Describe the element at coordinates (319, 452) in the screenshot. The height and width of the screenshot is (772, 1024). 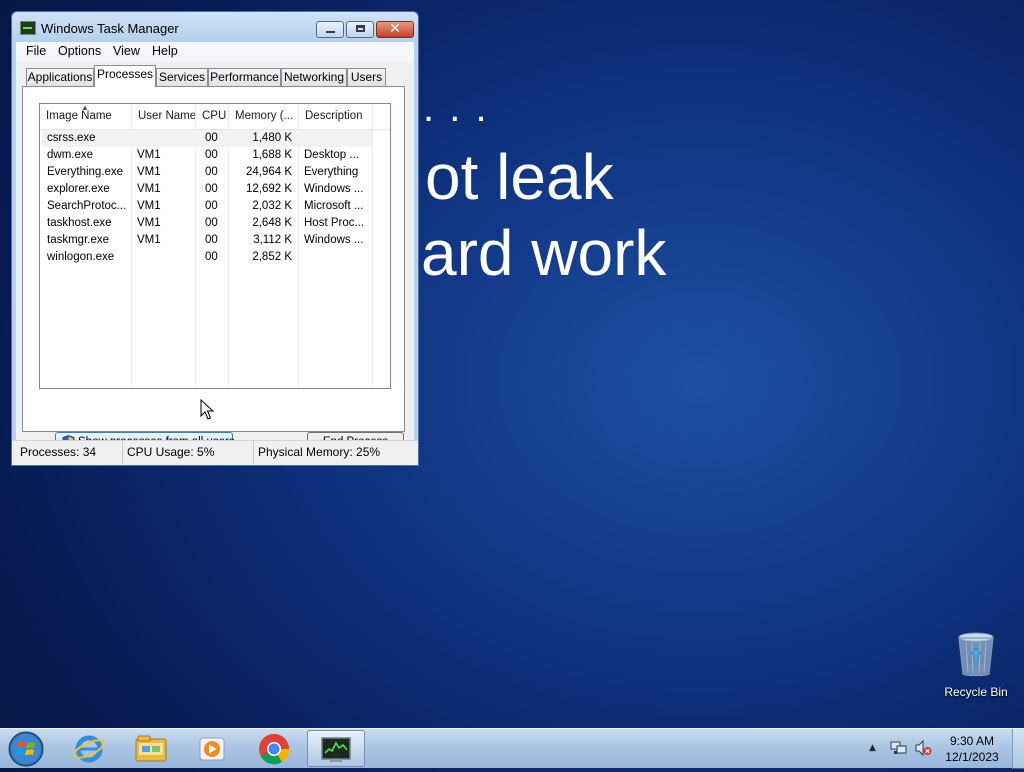
I see `status-physical-memory: Physical Memory: 25%` at that location.